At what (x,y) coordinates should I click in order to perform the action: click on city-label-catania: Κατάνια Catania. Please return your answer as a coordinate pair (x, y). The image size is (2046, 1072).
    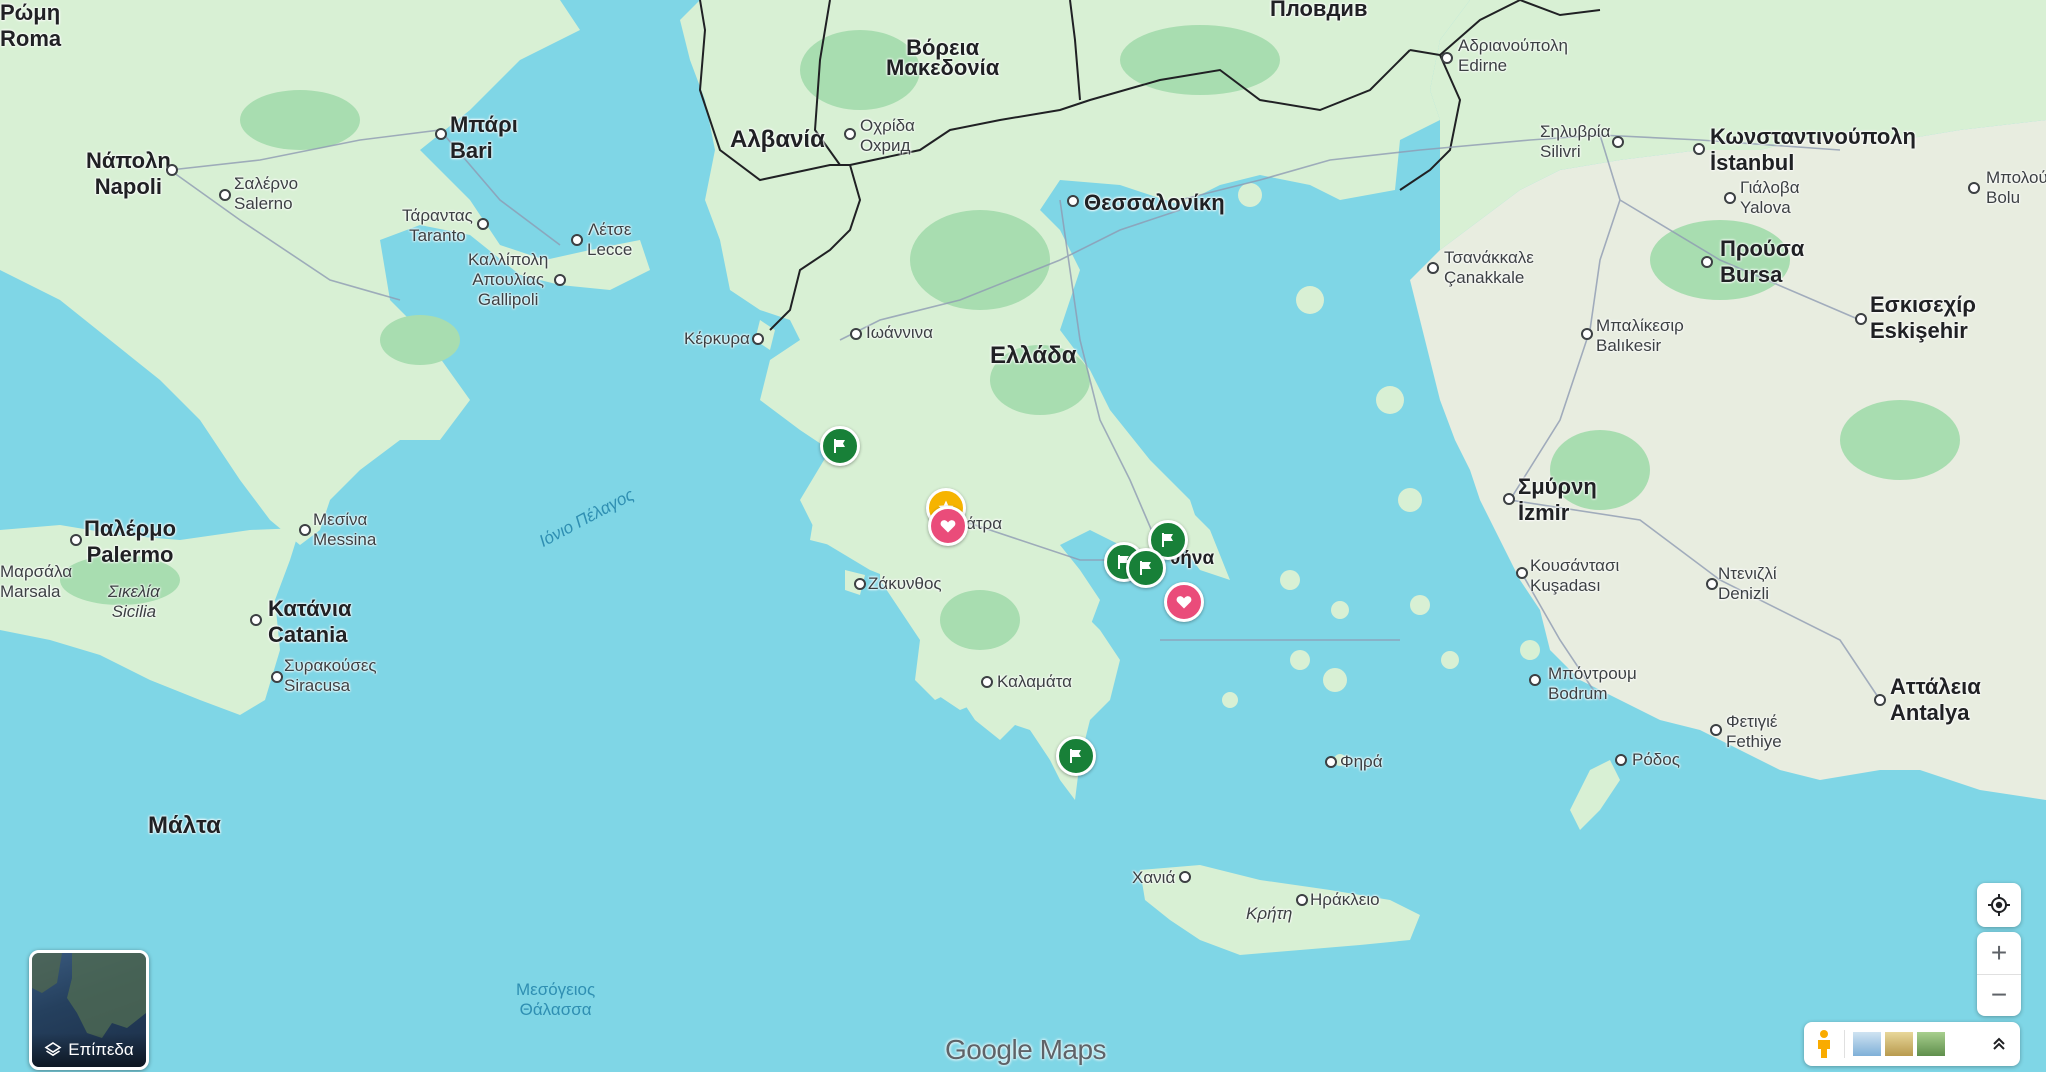
    Looking at the image, I should click on (310, 622).